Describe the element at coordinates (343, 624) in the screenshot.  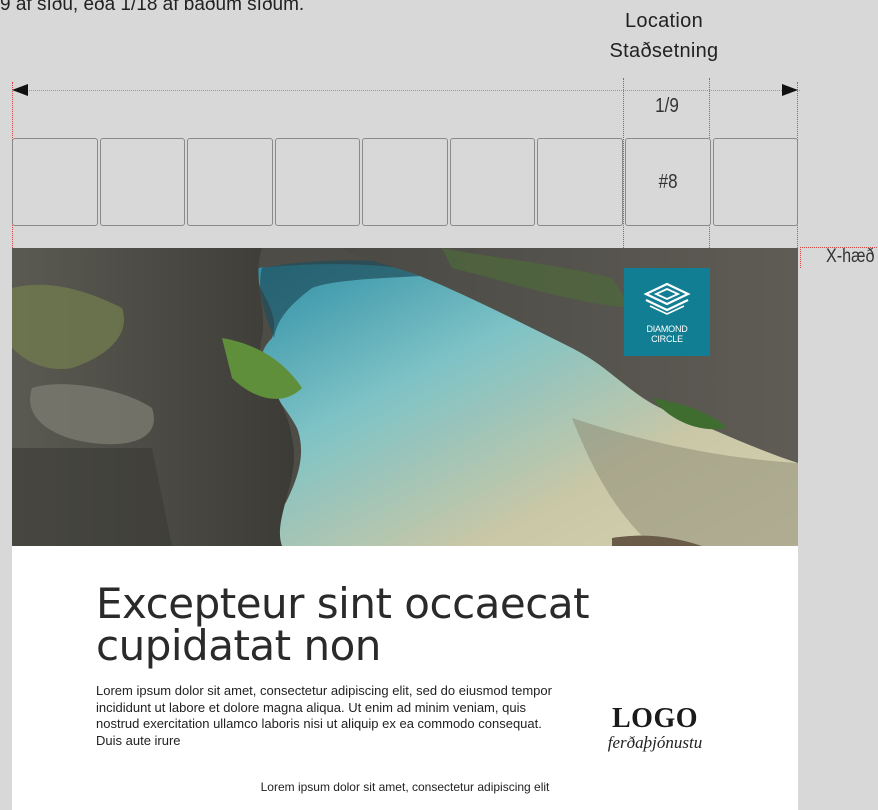
I see `ad-headline: Excepteur sint occaecat cupidatat non` at that location.